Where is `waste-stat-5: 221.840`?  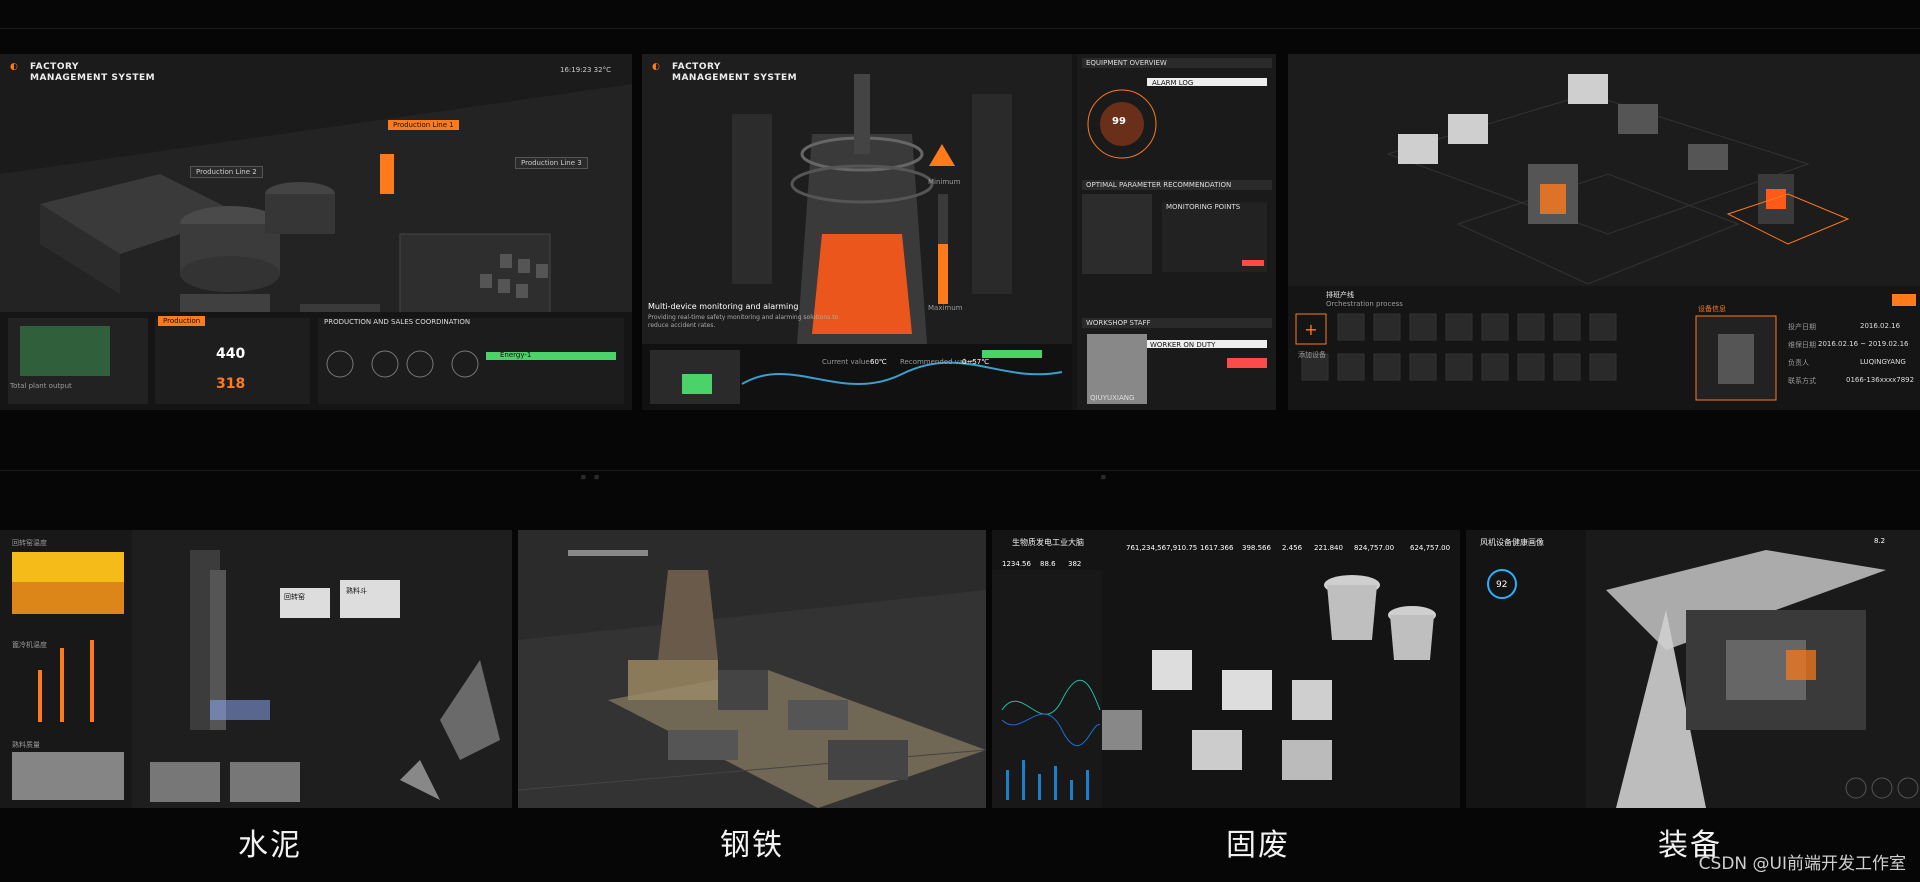 waste-stat-5: 221.840 is located at coordinates (1328, 548).